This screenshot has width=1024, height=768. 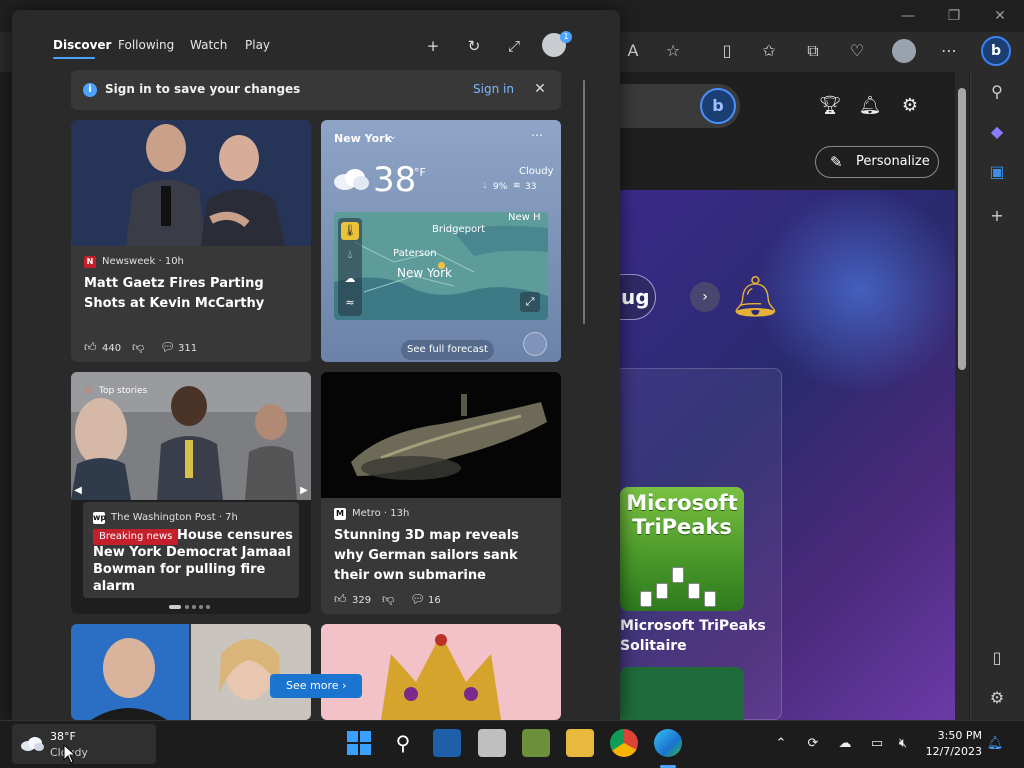 What do you see at coordinates (208, 45) in the screenshot?
I see `tab-watch: Watch` at bounding box center [208, 45].